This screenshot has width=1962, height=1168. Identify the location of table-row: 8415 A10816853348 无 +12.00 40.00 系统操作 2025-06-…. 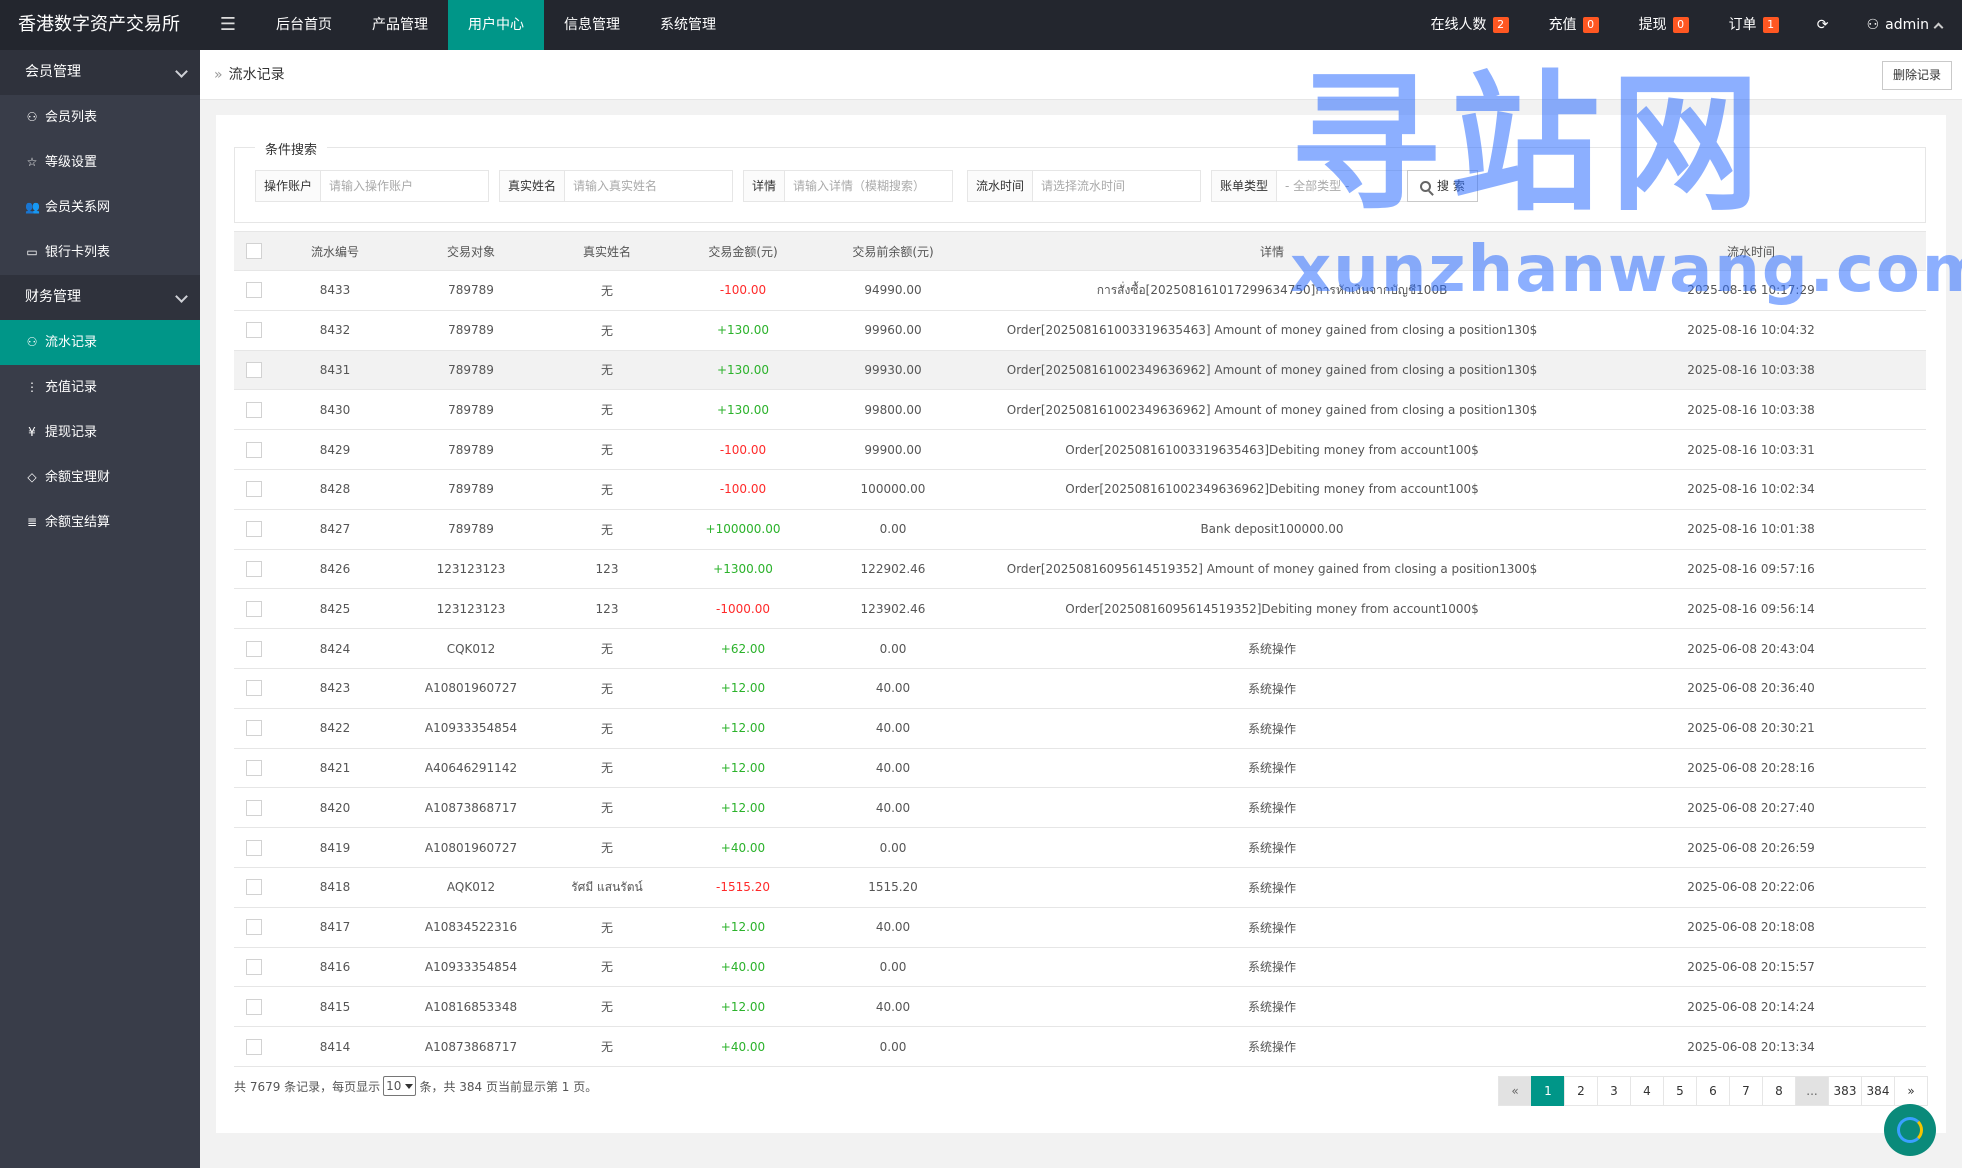
(1080, 1007).